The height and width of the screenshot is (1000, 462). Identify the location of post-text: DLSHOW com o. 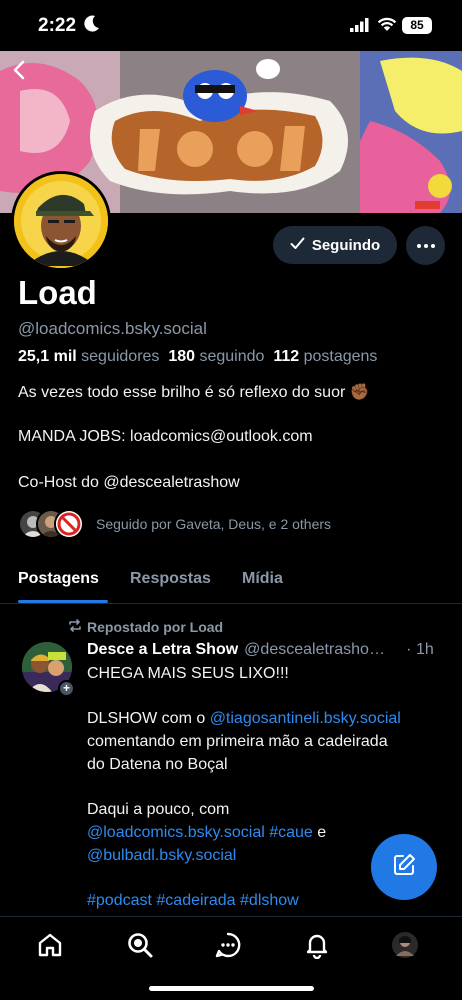
(148, 718).